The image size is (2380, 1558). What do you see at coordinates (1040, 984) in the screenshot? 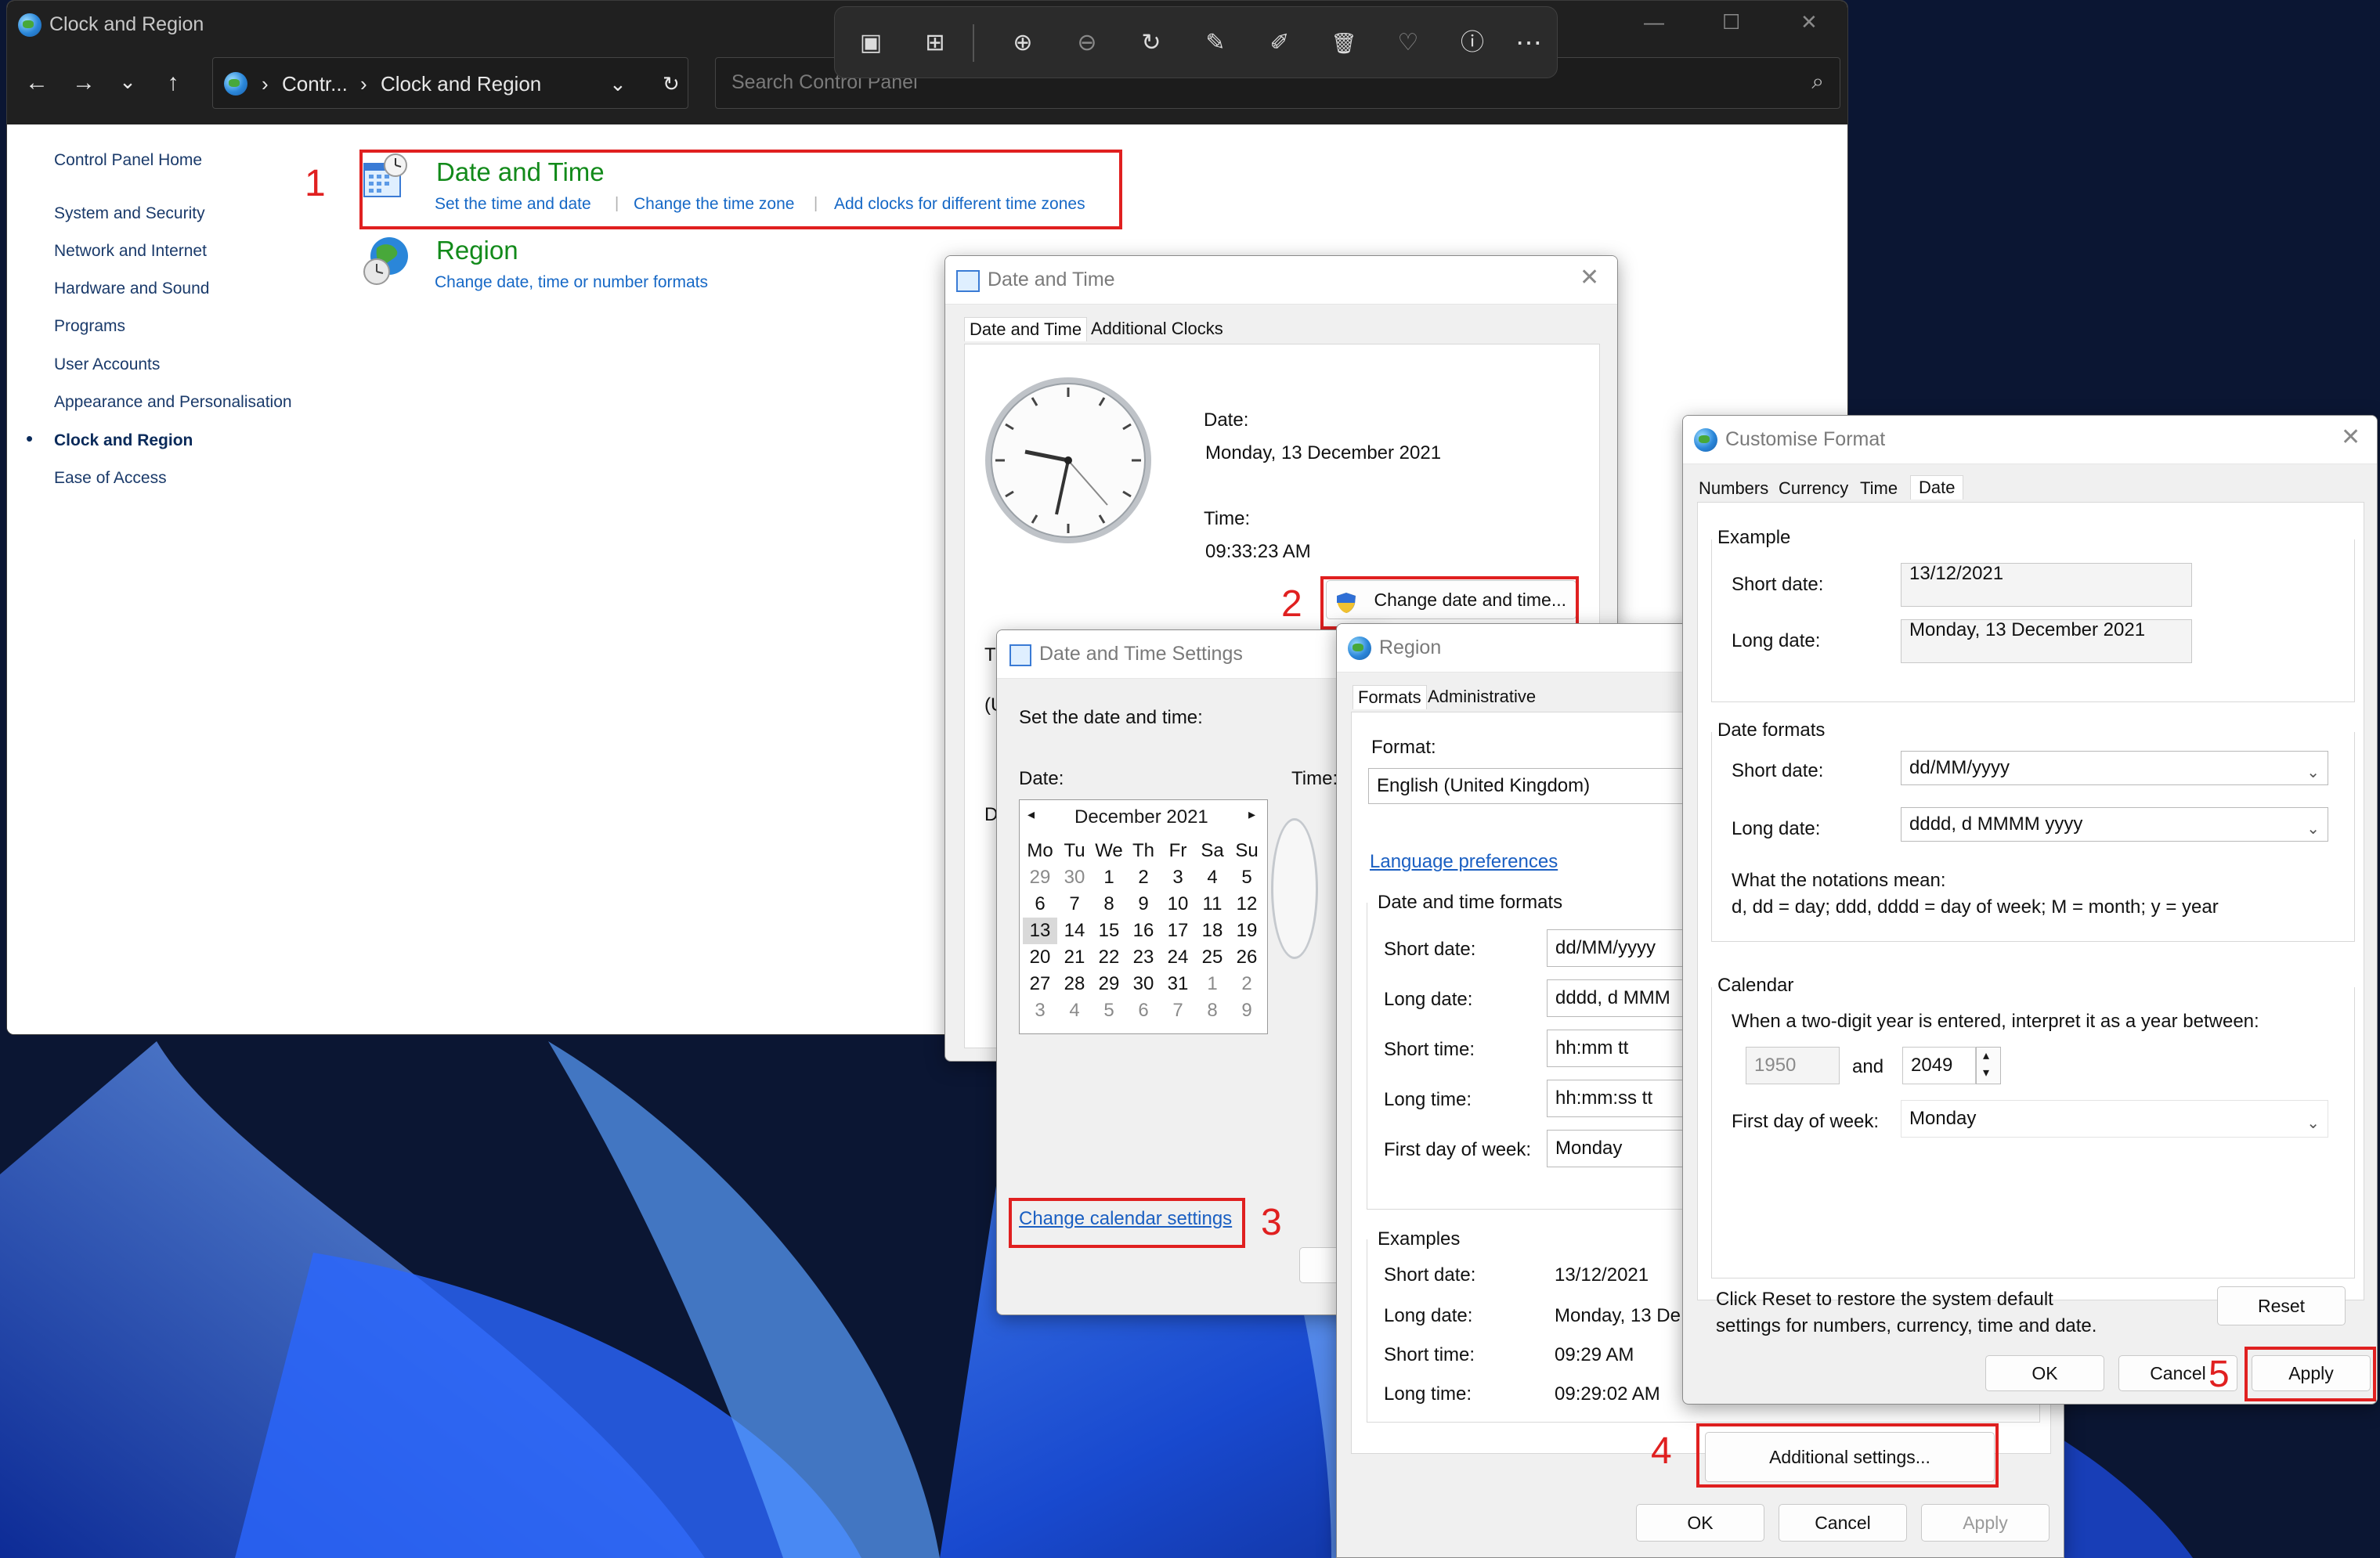
I see `calendar-day: 27` at bounding box center [1040, 984].